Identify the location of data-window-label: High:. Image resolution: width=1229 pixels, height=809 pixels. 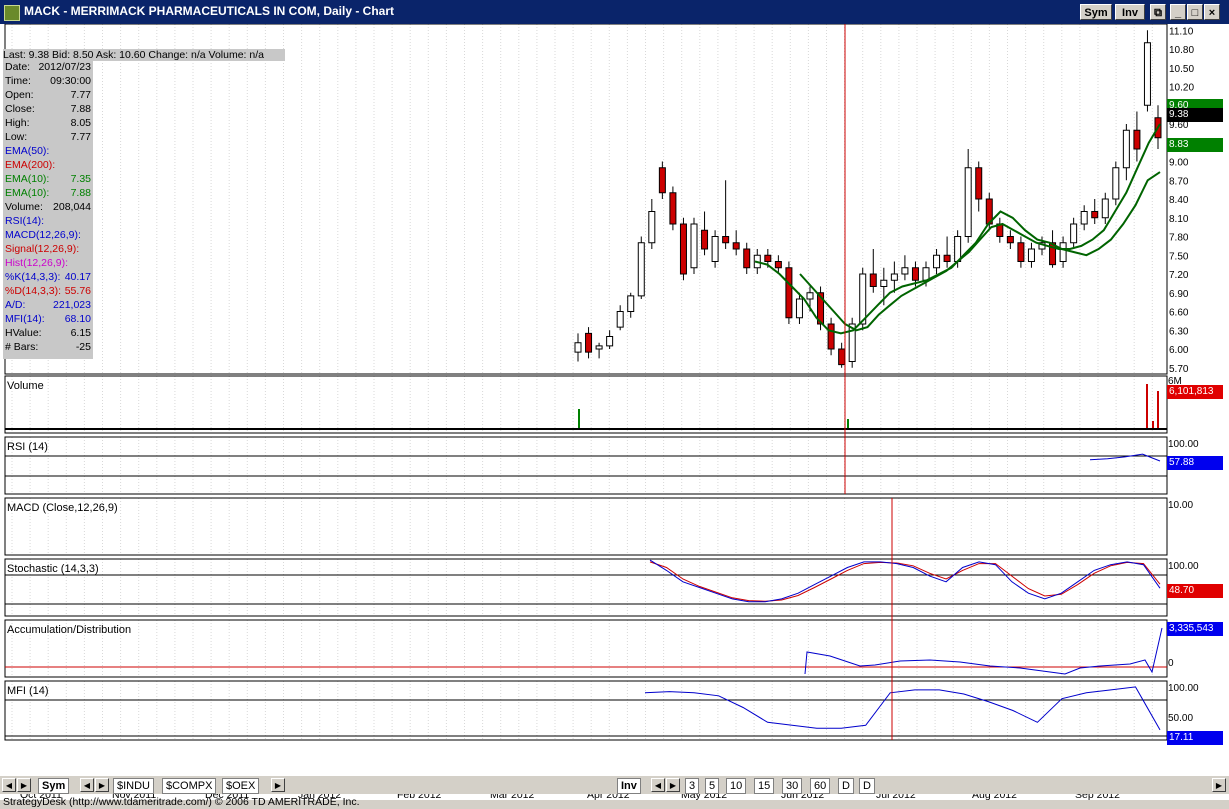
(17, 123).